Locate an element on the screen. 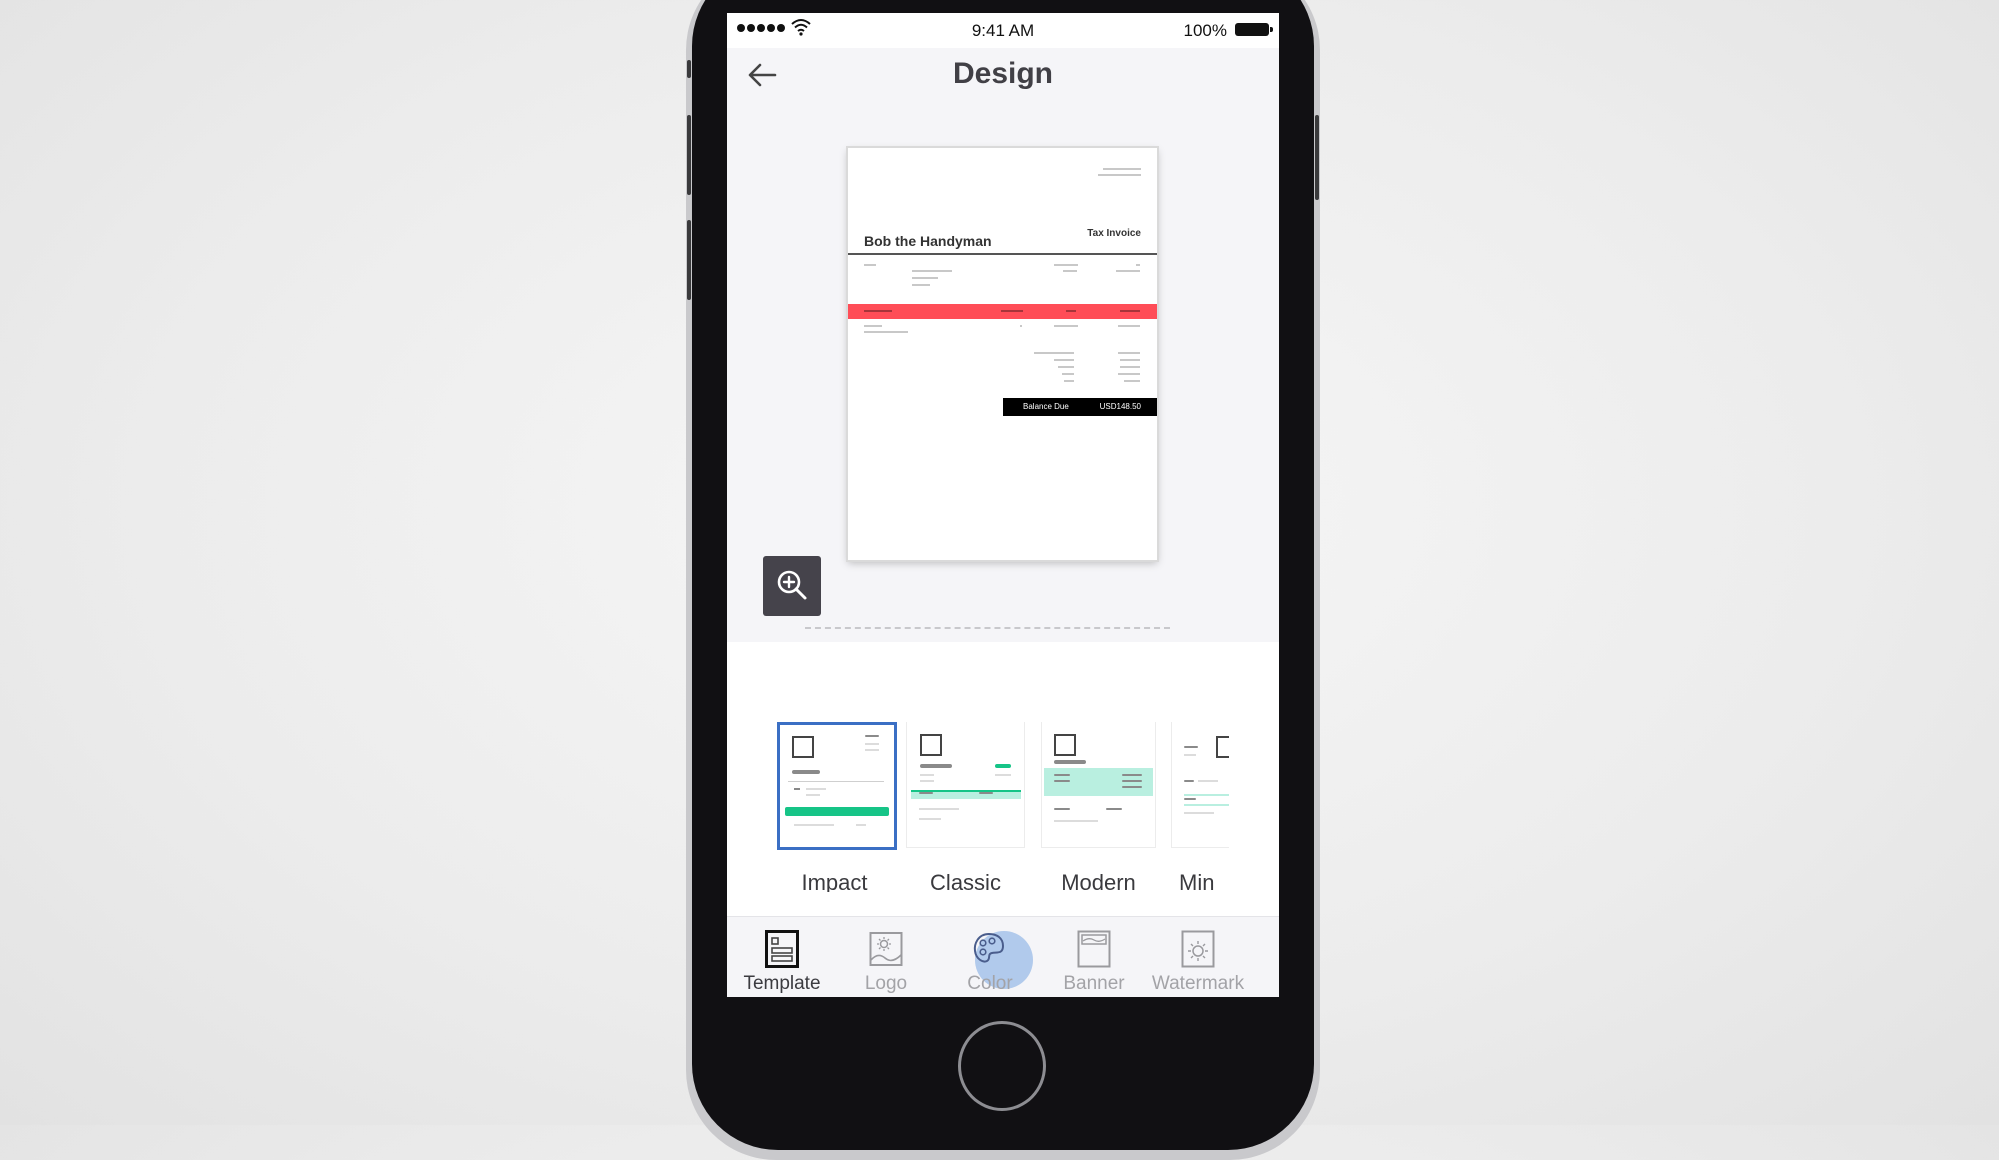 Image resolution: width=1999 pixels, height=1160 pixels. tab-logo-label: Logo is located at coordinates (886, 983).